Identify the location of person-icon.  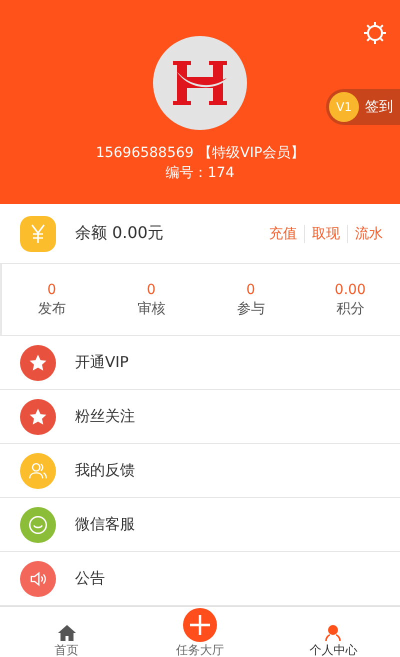
(333, 633).